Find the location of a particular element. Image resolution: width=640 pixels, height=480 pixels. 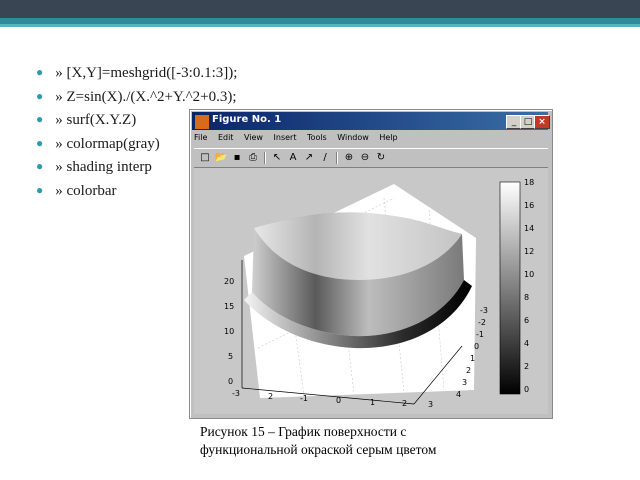

arrow-line-icon: ↗ is located at coordinates (309, 158).